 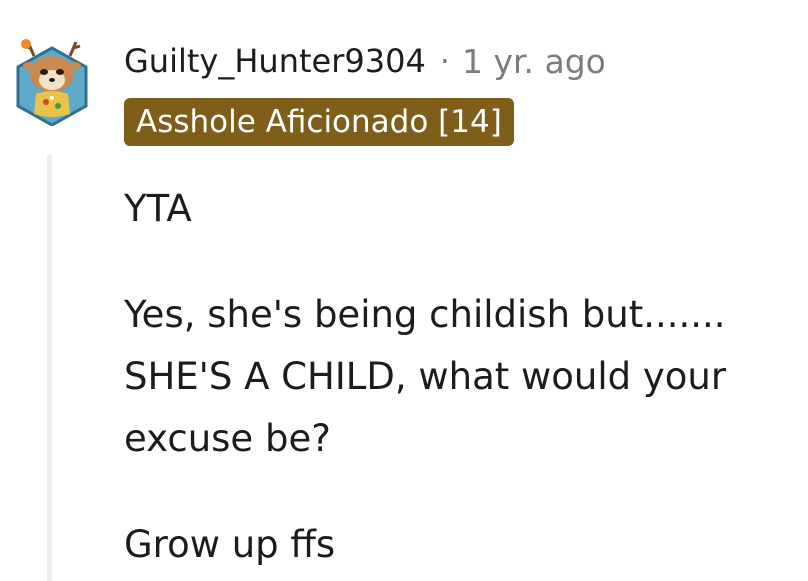 I want to click on comment-header: Guilty_Hunter9304 · 1 yr. ago, so click(x=365, y=61).